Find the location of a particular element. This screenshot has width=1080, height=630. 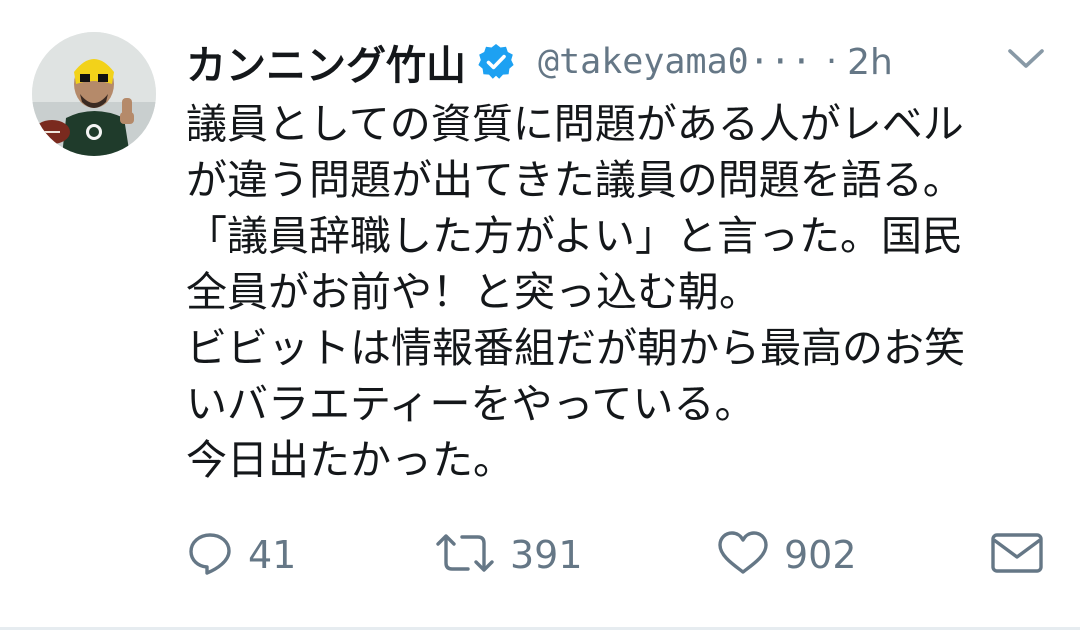

tweet-text-line: 全員がお前や！と突っ込む朝。 is located at coordinates (473, 292).